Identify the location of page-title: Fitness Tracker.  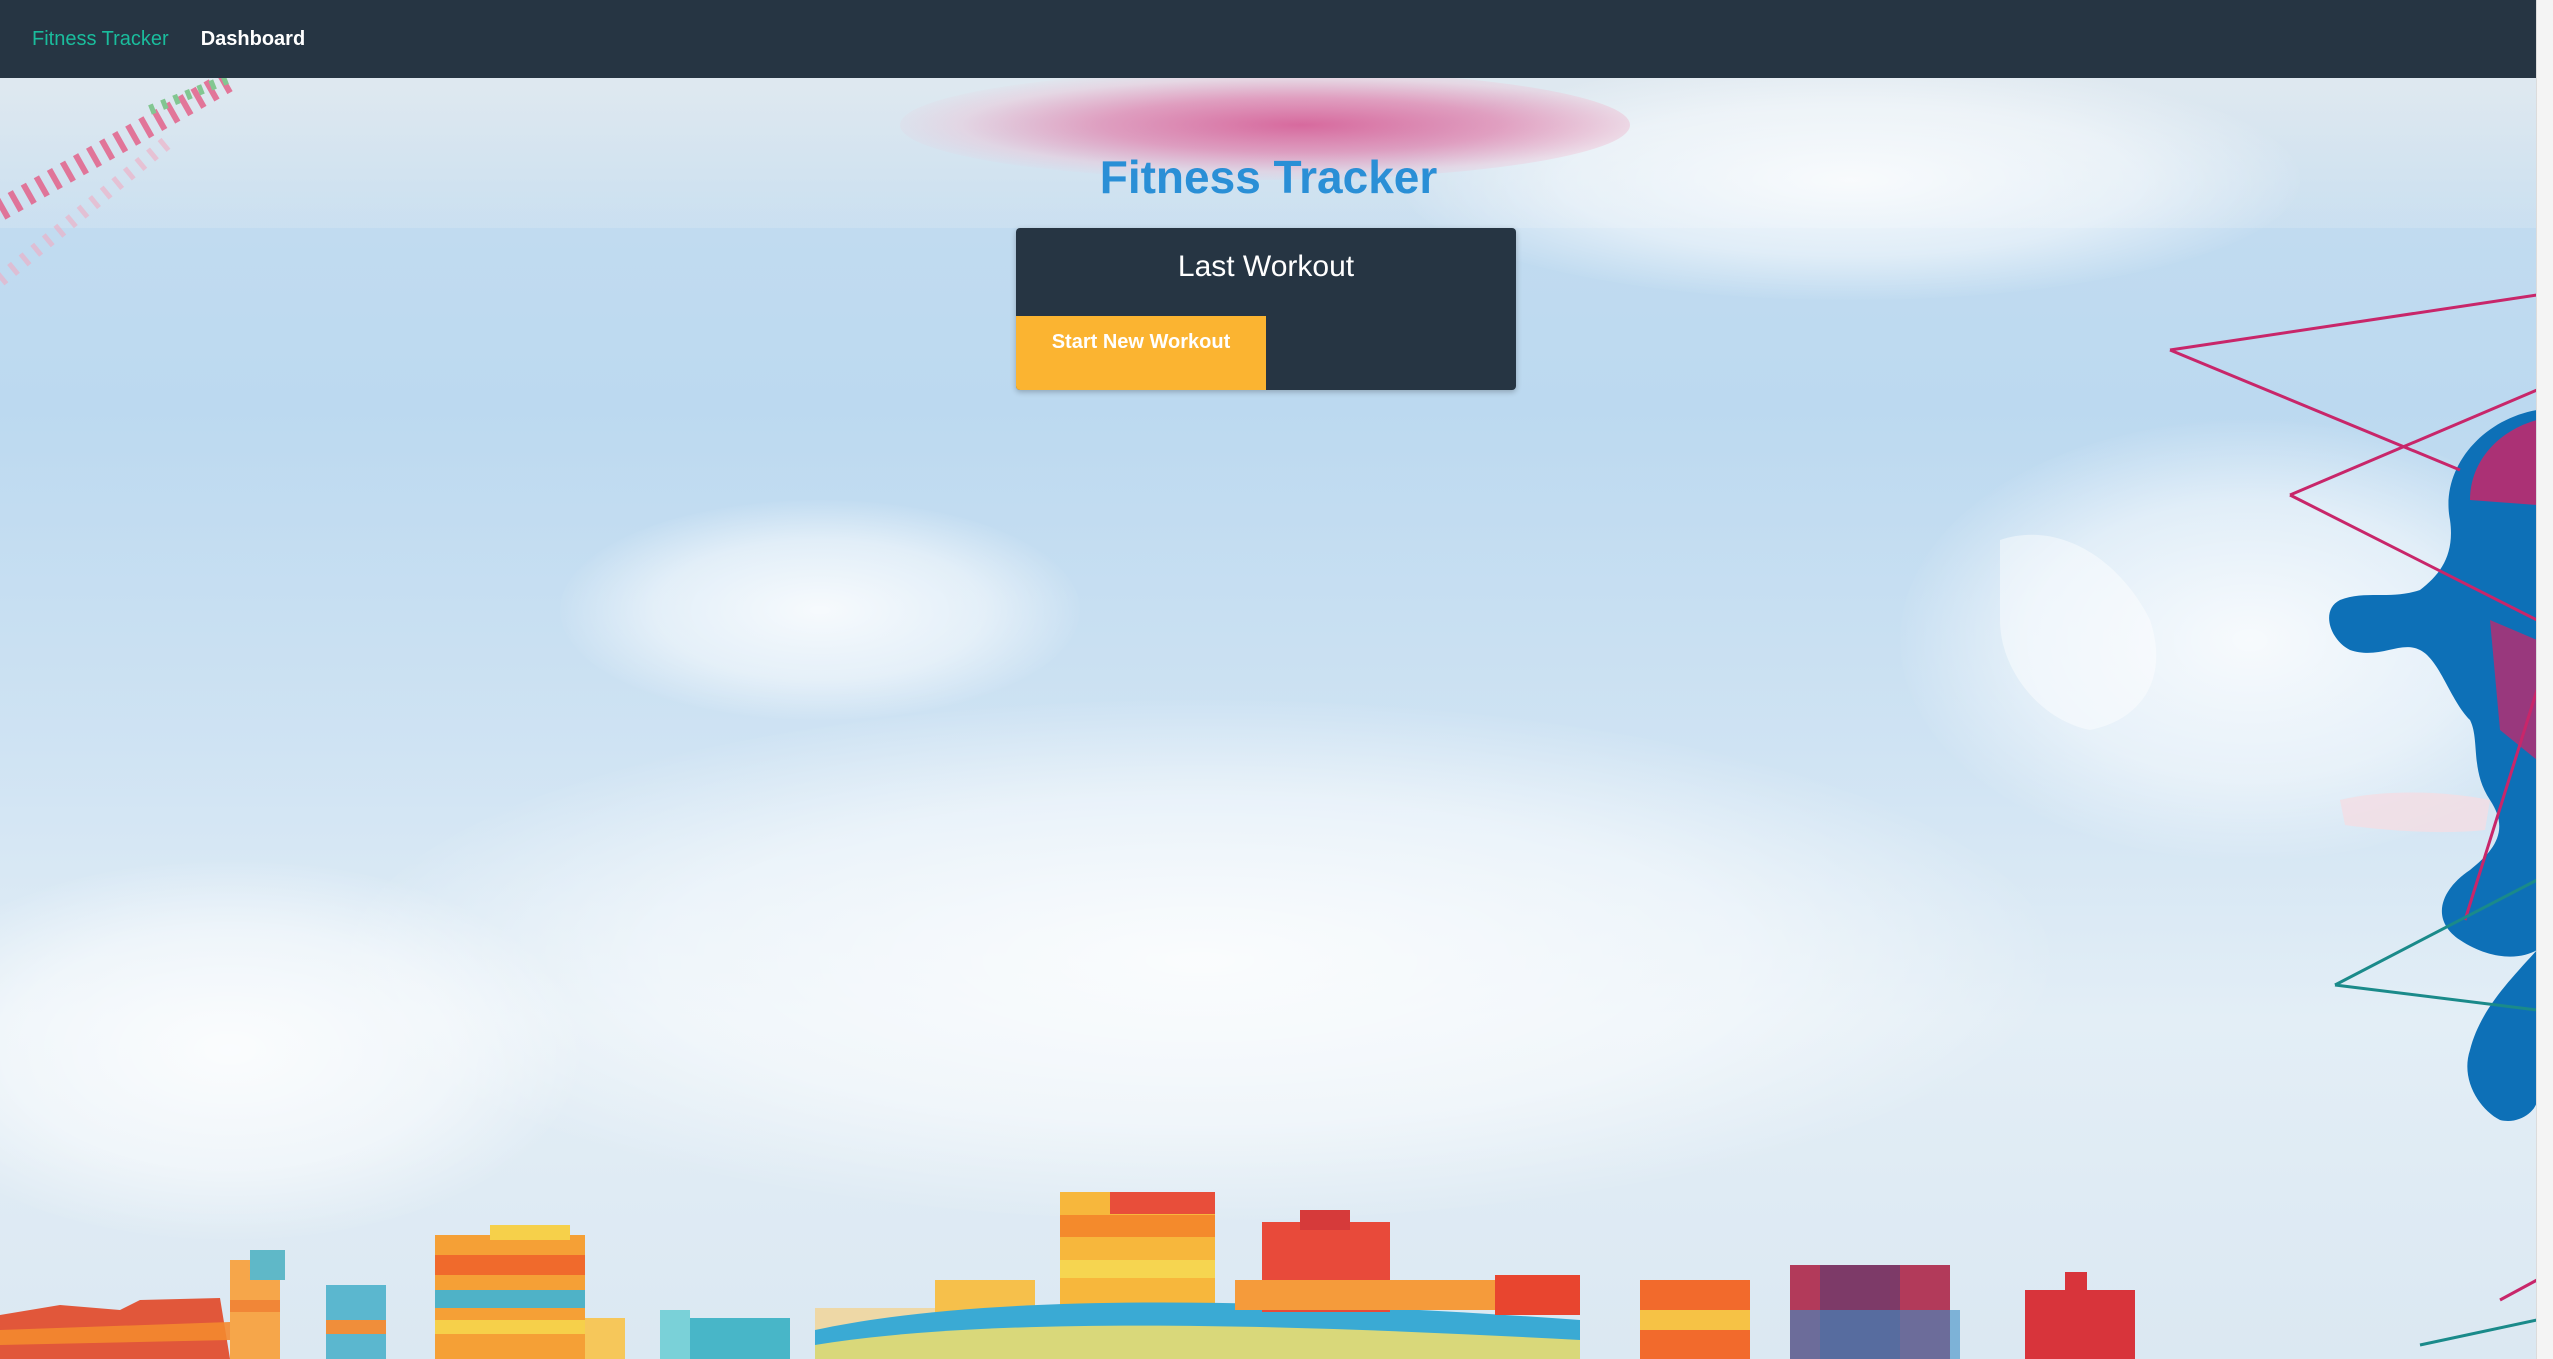
(1268, 177).